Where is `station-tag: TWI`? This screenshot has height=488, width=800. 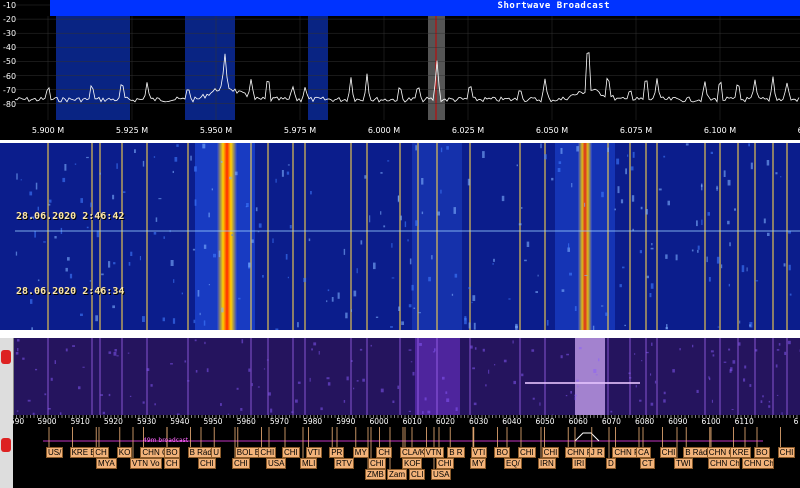 station-tag: TWI is located at coordinates (683, 463).